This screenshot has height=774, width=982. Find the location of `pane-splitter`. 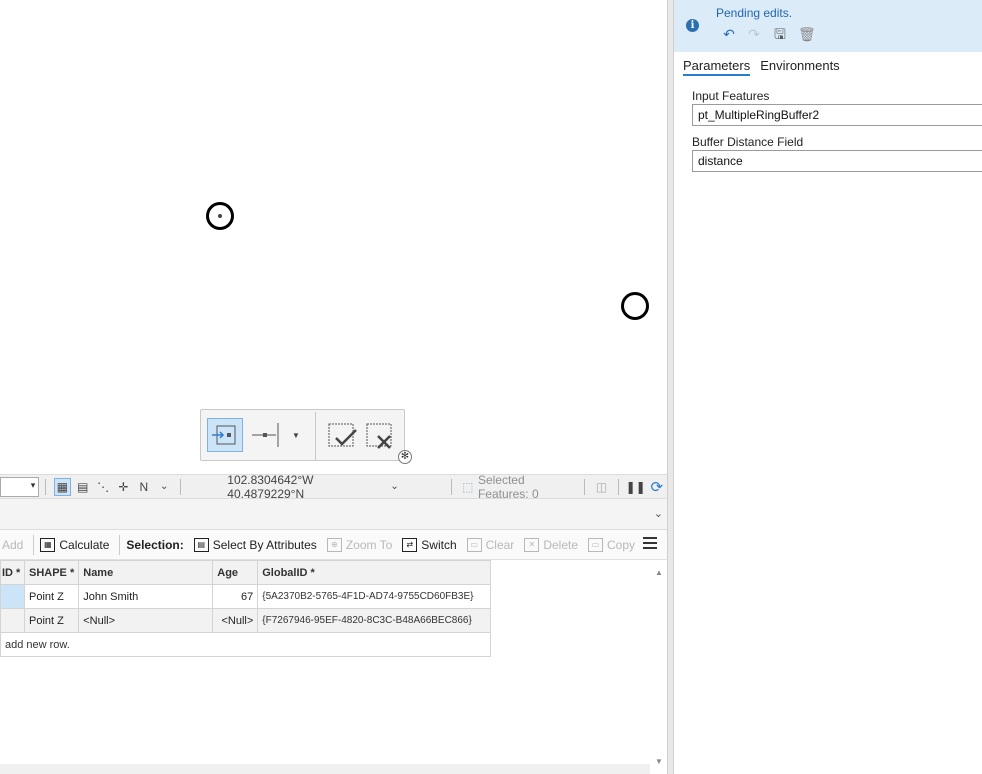

pane-splitter is located at coordinates (670, 387).